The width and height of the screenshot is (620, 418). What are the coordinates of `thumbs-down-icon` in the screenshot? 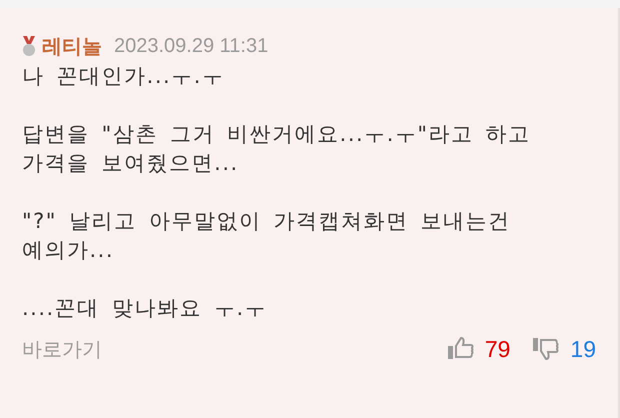 It's located at (546, 349).